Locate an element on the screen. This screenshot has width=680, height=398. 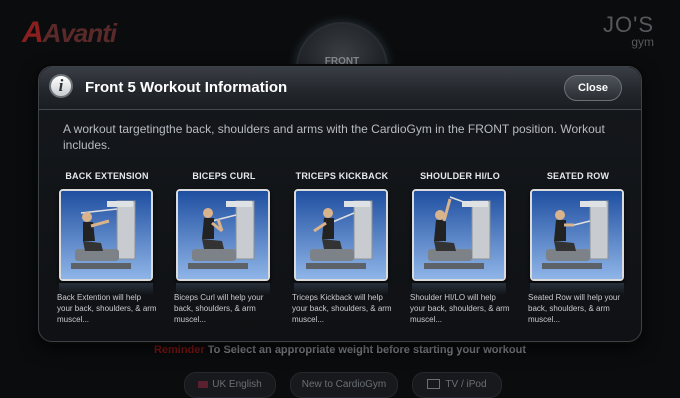
gym-sub: gym is located at coordinates (642, 42).